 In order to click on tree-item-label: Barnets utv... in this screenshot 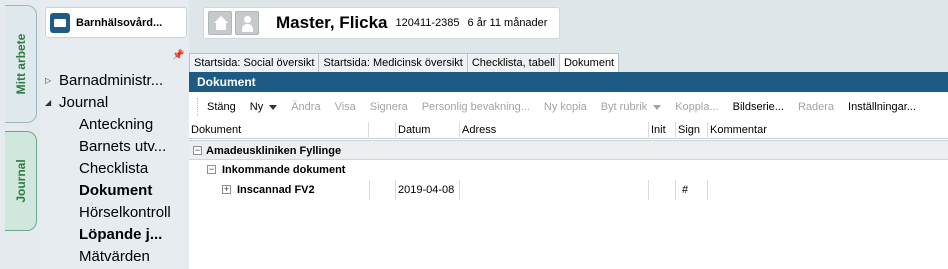, I will do `click(123, 146)`.